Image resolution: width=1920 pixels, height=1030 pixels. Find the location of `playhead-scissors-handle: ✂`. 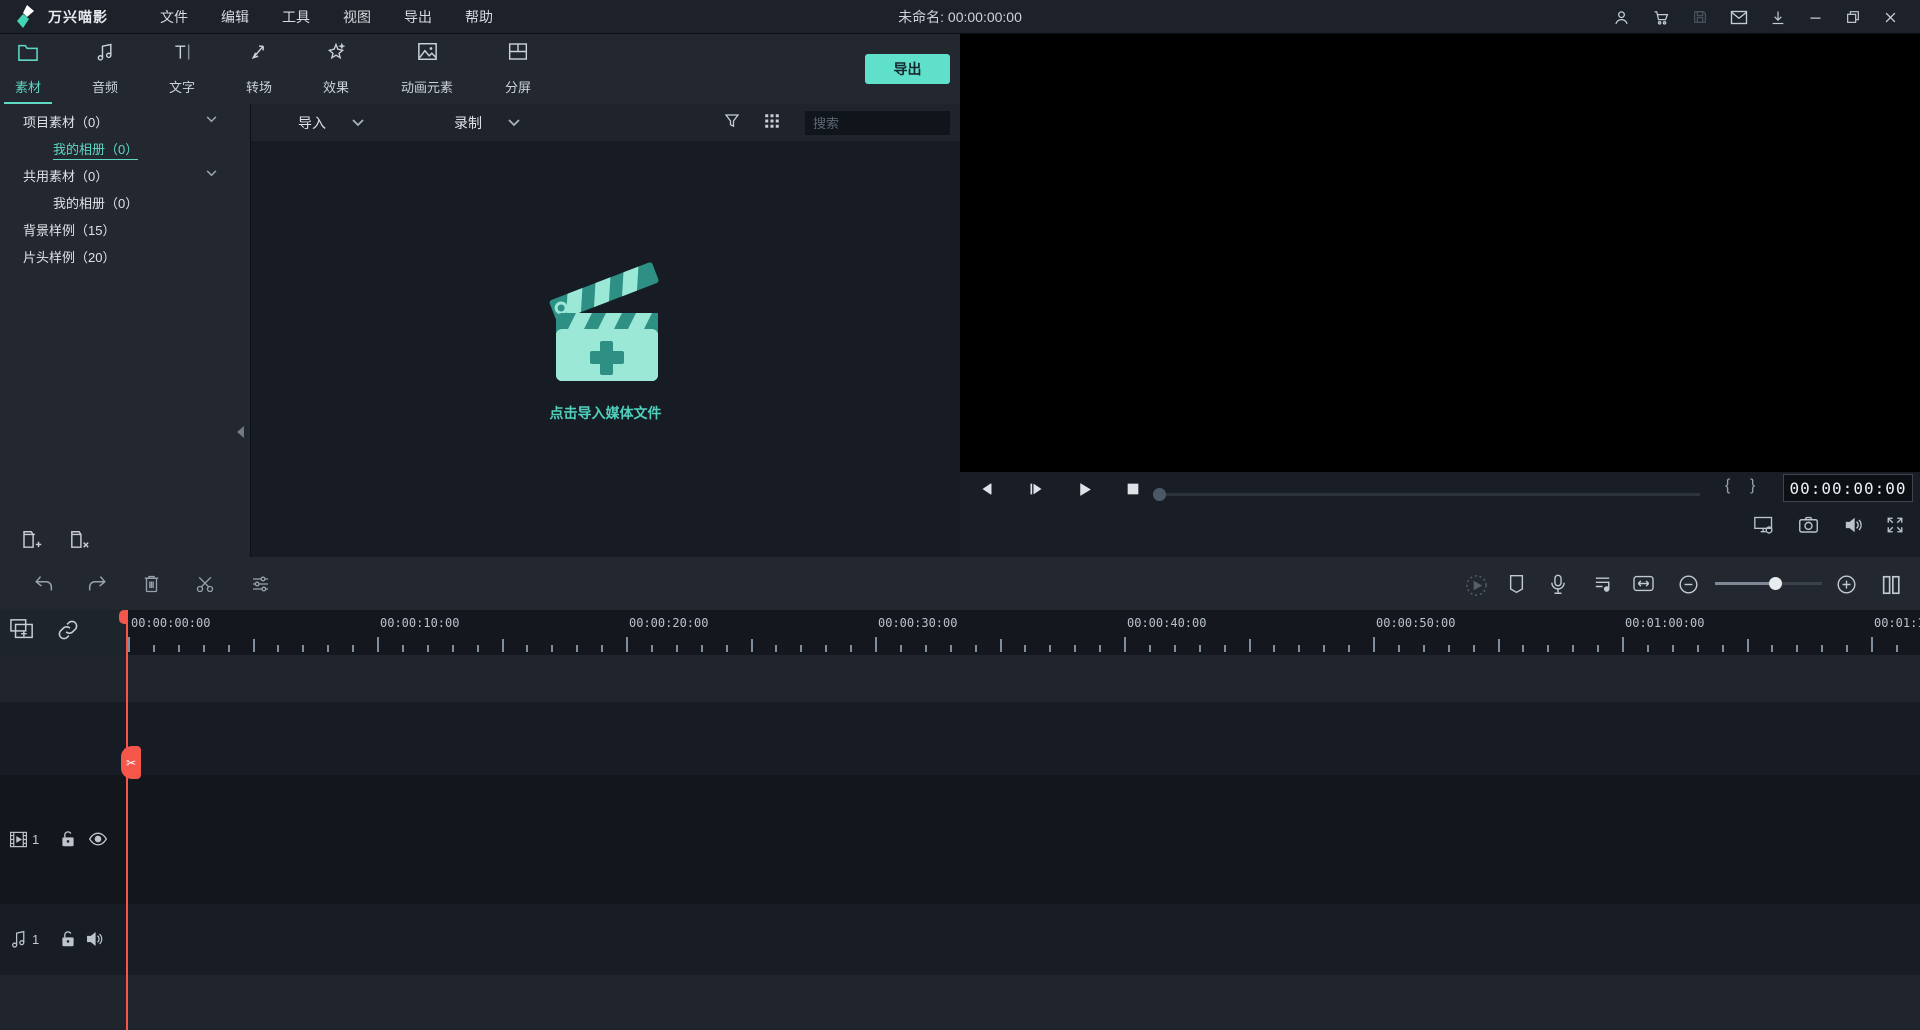

playhead-scissors-handle: ✂ is located at coordinates (131, 762).